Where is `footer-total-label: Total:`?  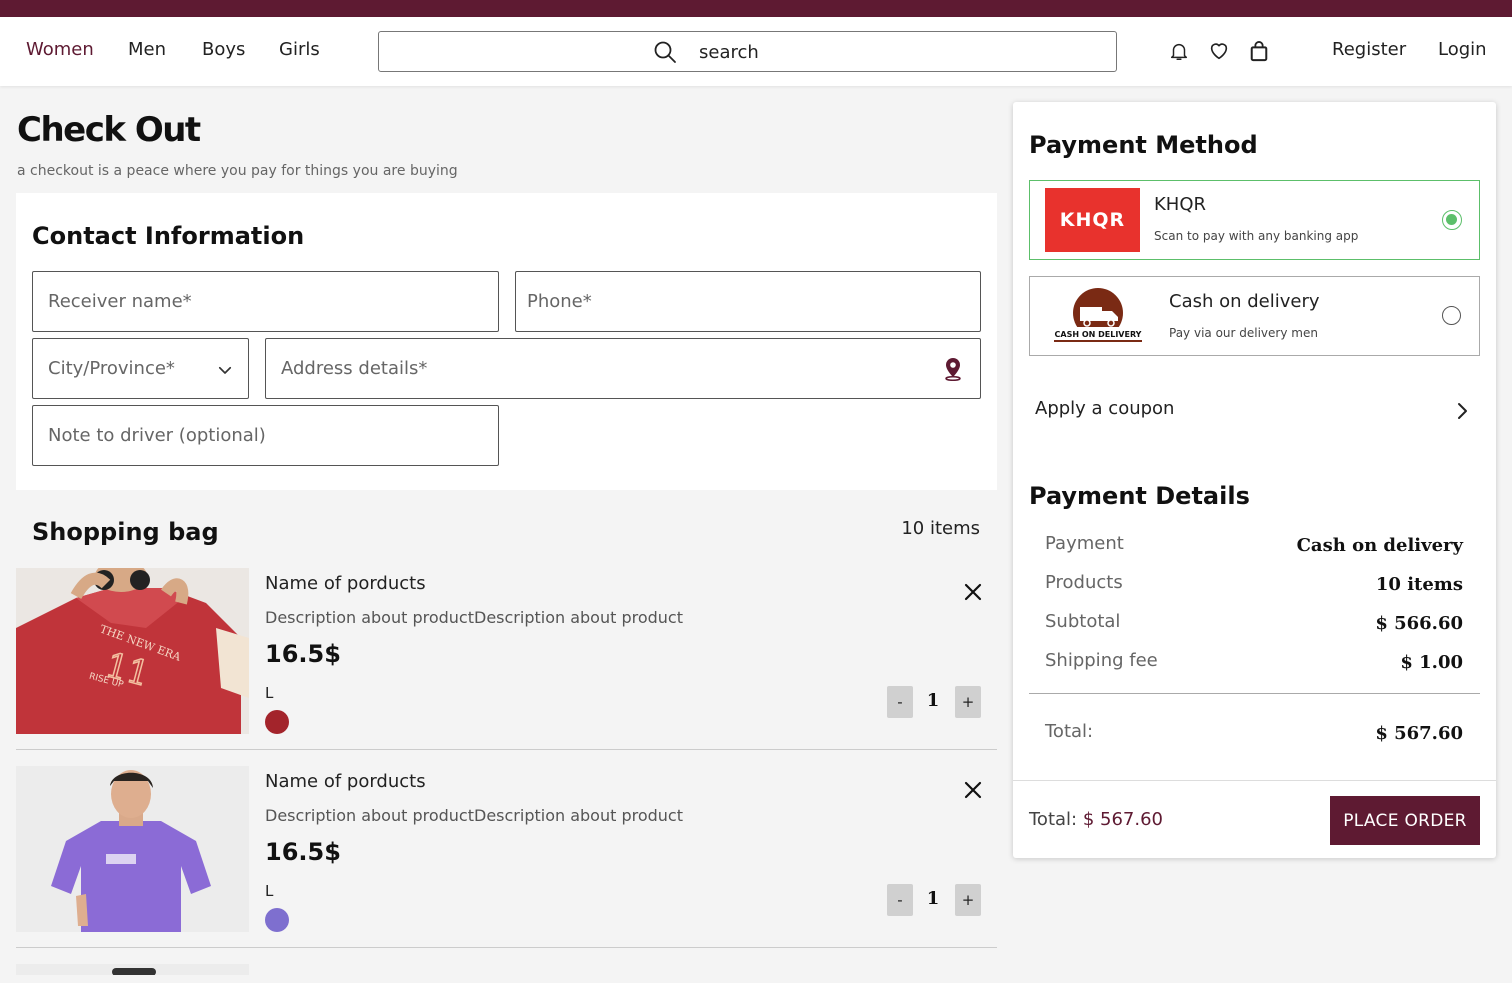 footer-total-label: Total: is located at coordinates (1053, 819).